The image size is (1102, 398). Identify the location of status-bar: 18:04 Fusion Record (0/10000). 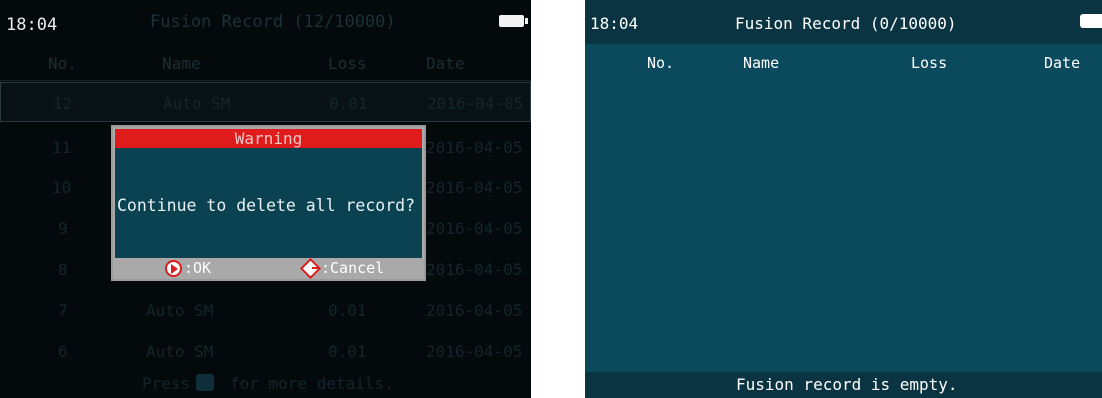
(843, 22).